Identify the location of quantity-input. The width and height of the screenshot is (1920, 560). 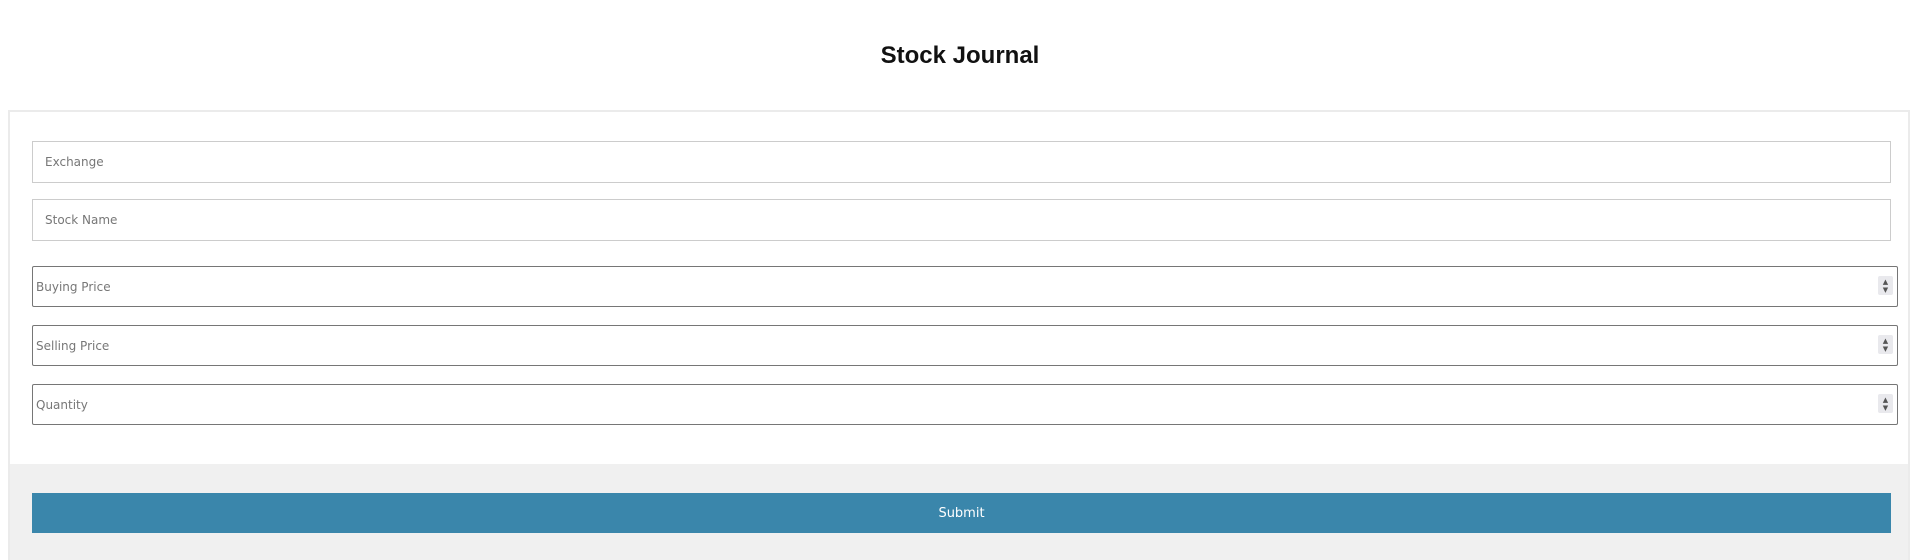
(948, 404).